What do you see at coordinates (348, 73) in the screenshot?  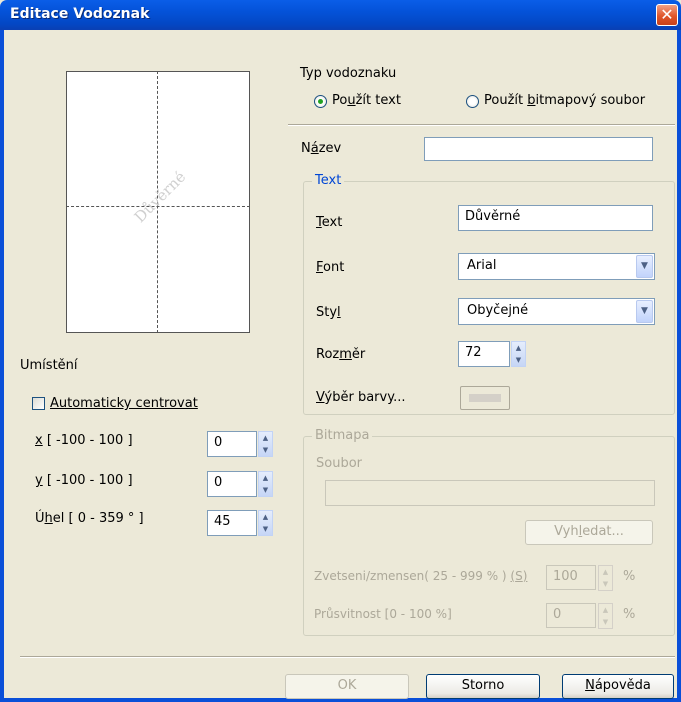 I see `watermark-type-heading: Typ vodoznaku` at bounding box center [348, 73].